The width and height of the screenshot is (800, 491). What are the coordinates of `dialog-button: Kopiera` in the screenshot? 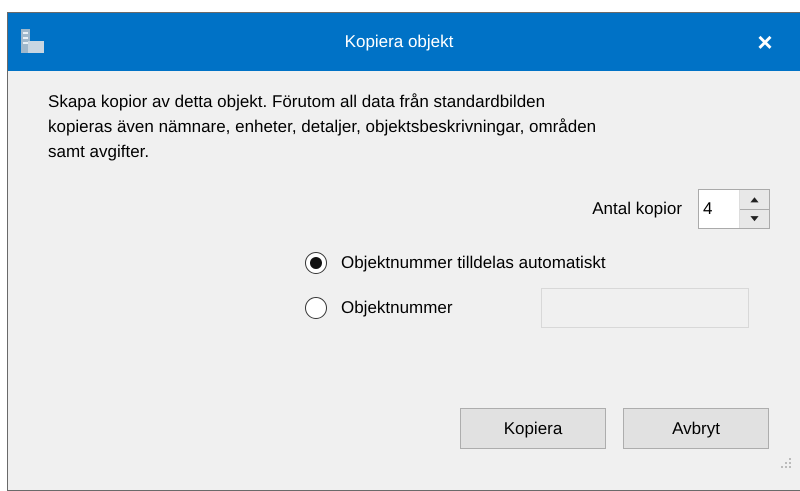 It's located at (533, 428).